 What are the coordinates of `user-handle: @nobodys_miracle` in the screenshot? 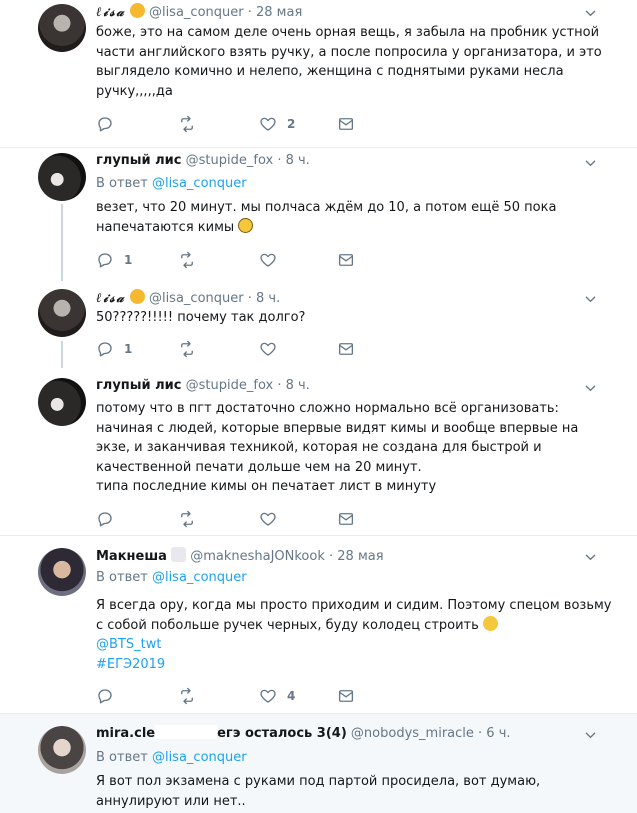 It's located at (412, 733).